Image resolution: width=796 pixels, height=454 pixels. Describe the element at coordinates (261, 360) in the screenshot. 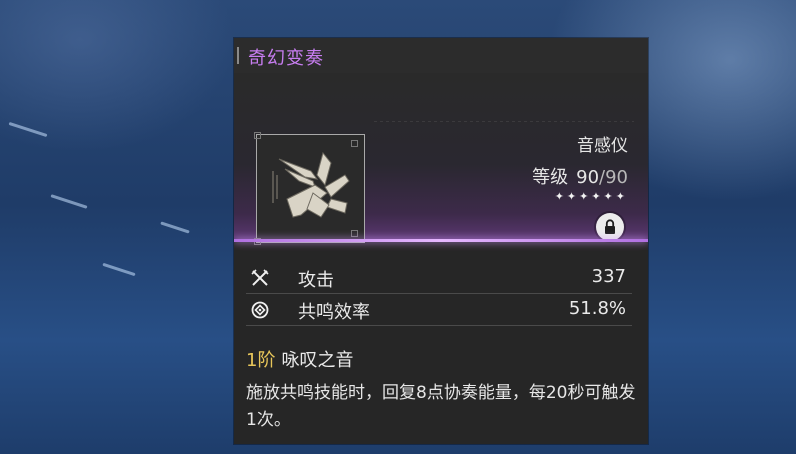

I see `passive-rank: 1阶` at that location.